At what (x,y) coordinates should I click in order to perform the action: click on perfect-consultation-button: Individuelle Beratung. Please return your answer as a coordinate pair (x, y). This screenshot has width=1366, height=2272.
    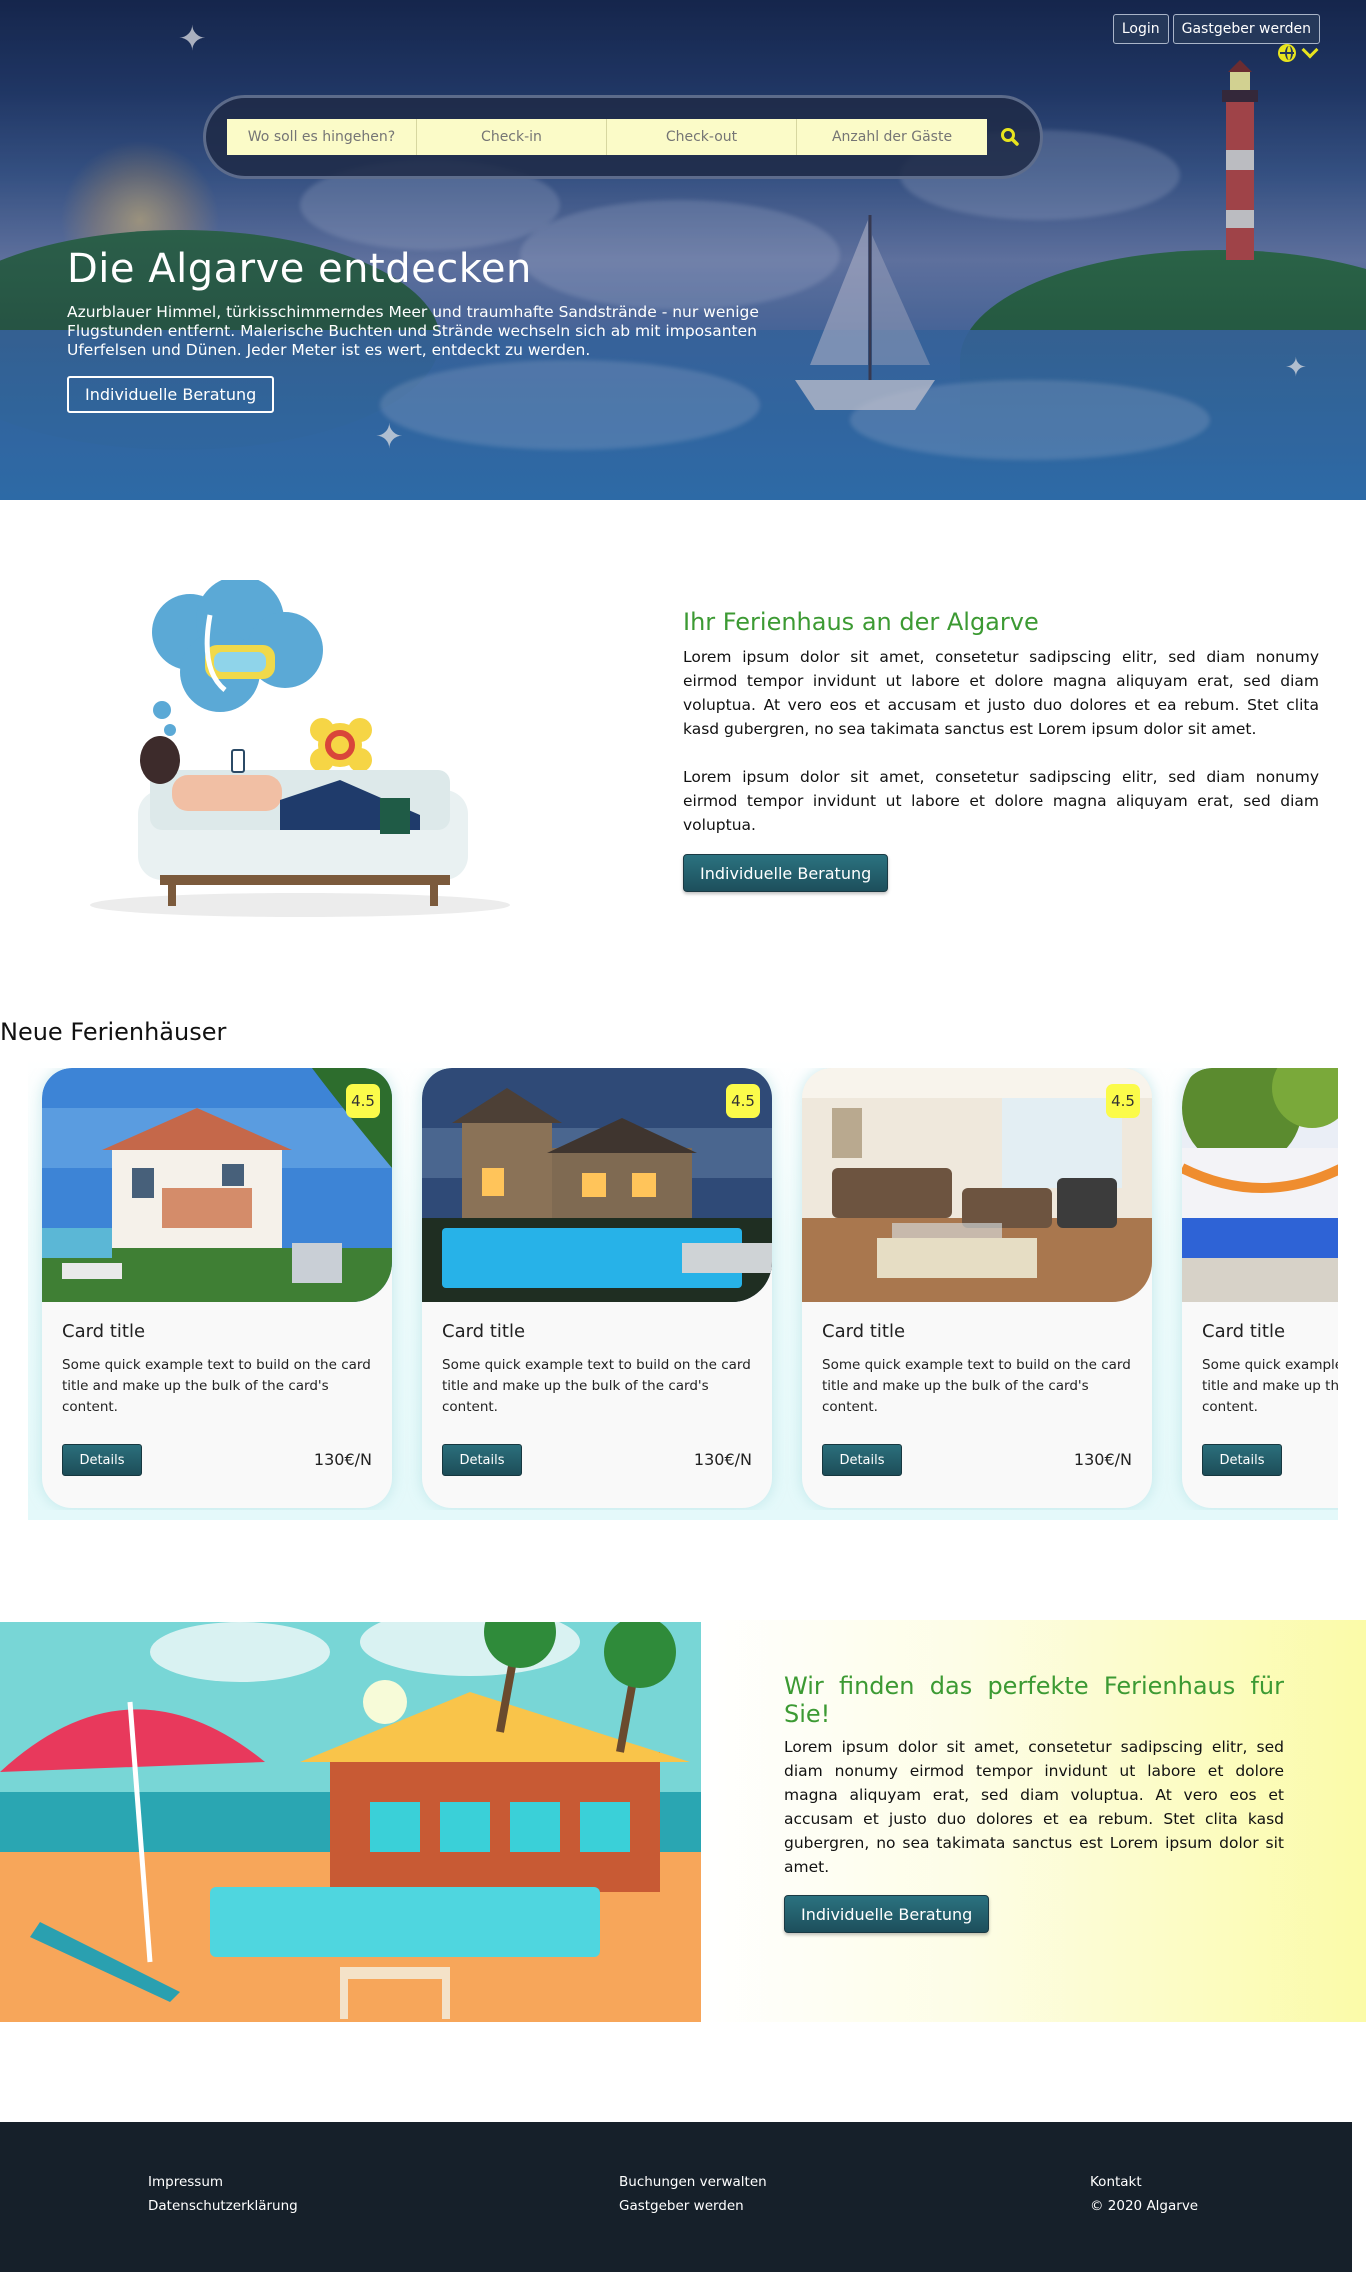
    Looking at the image, I should click on (887, 1914).